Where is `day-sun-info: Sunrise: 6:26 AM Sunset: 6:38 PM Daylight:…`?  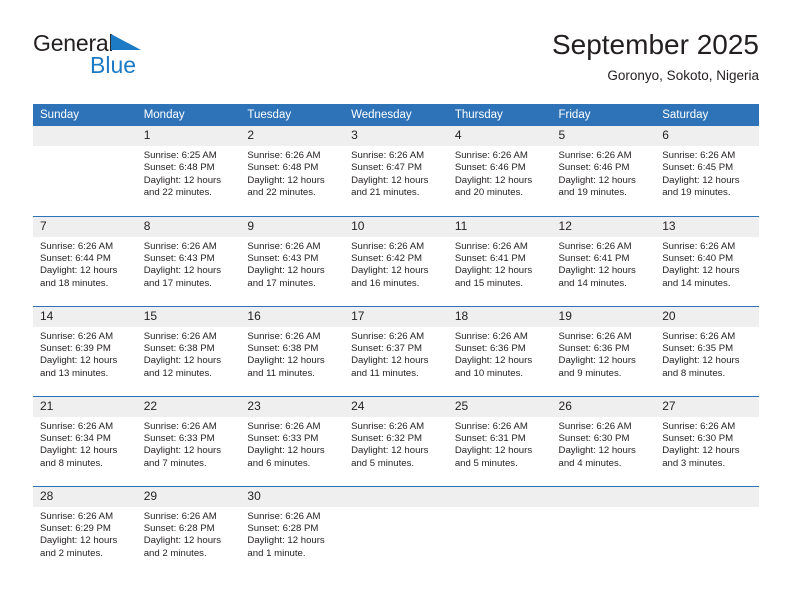 day-sun-info: Sunrise: 6:26 AM Sunset: 6:38 PM Daylight:… is located at coordinates (292, 354).